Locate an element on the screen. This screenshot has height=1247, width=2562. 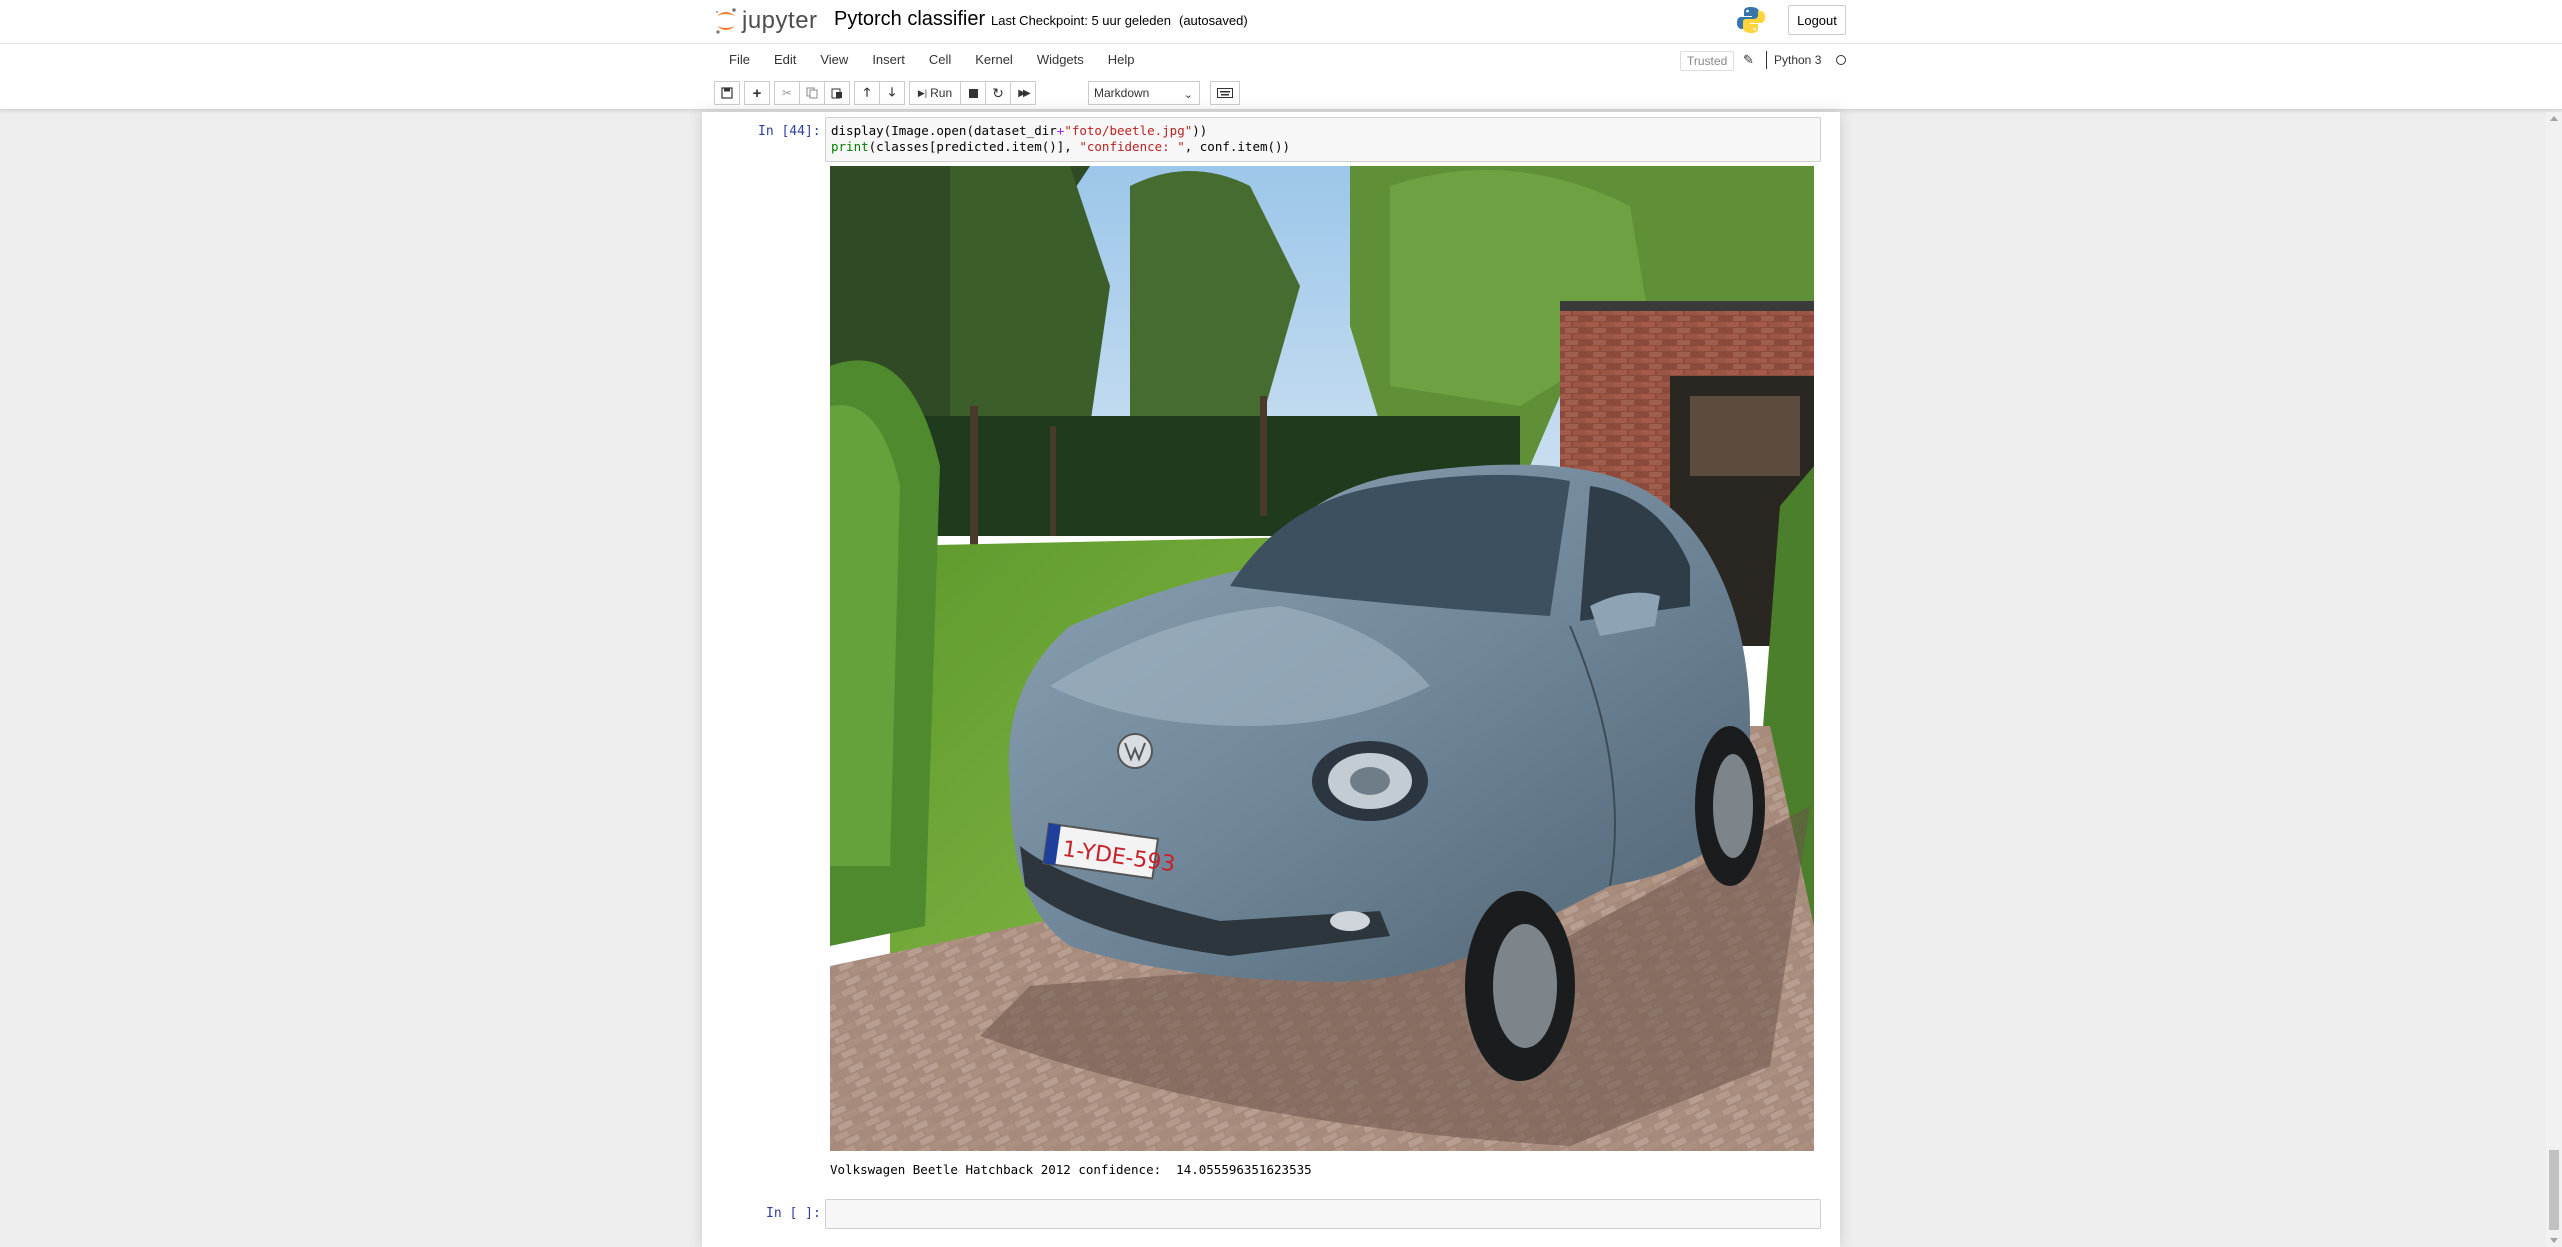
code-line-2-string: "confidence: " is located at coordinates (1132, 146).